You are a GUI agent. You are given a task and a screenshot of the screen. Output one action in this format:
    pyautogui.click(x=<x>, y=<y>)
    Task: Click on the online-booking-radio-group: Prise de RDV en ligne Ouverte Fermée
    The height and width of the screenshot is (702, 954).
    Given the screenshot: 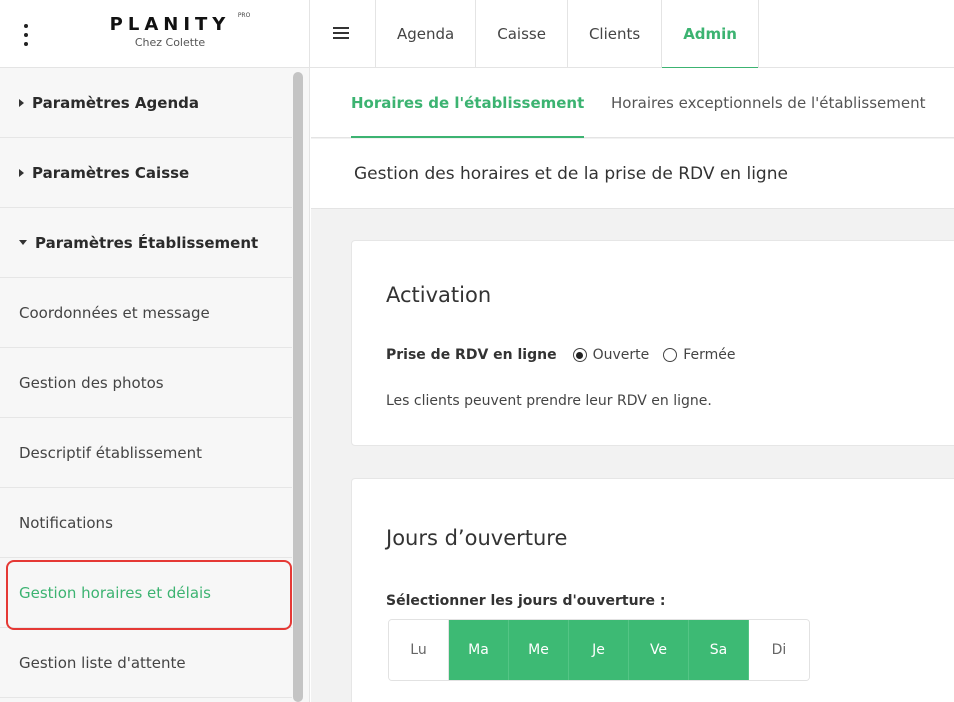 What is the action you would take?
    pyautogui.click(x=568, y=355)
    